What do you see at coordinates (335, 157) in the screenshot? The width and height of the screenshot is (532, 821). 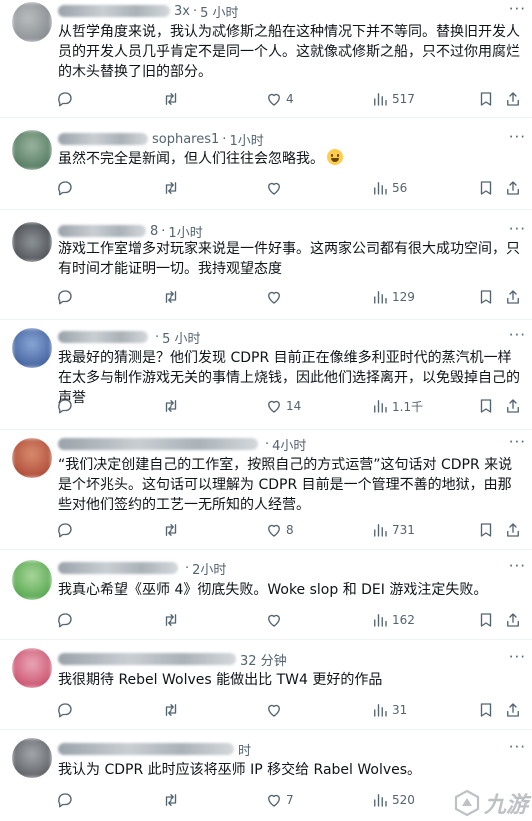 I see `grinning-face-emoji-icon` at bounding box center [335, 157].